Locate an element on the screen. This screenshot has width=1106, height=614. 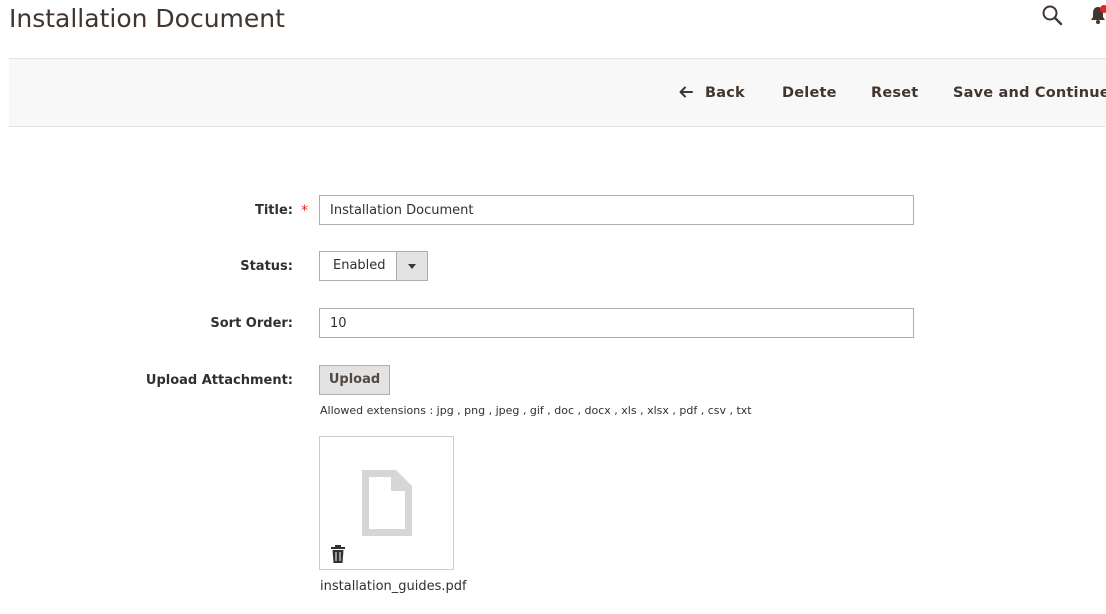
page-title: Installation Document is located at coordinates (147, 18).